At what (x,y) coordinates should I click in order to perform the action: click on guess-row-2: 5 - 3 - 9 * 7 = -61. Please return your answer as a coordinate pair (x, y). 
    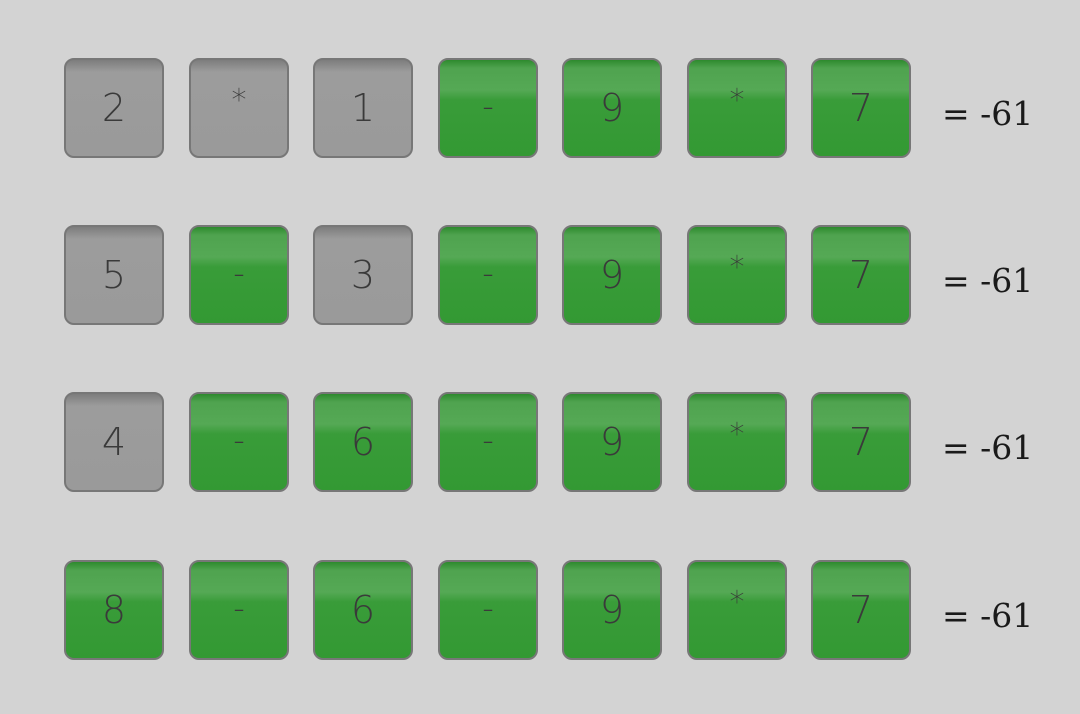
    Looking at the image, I should click on (564, 276).